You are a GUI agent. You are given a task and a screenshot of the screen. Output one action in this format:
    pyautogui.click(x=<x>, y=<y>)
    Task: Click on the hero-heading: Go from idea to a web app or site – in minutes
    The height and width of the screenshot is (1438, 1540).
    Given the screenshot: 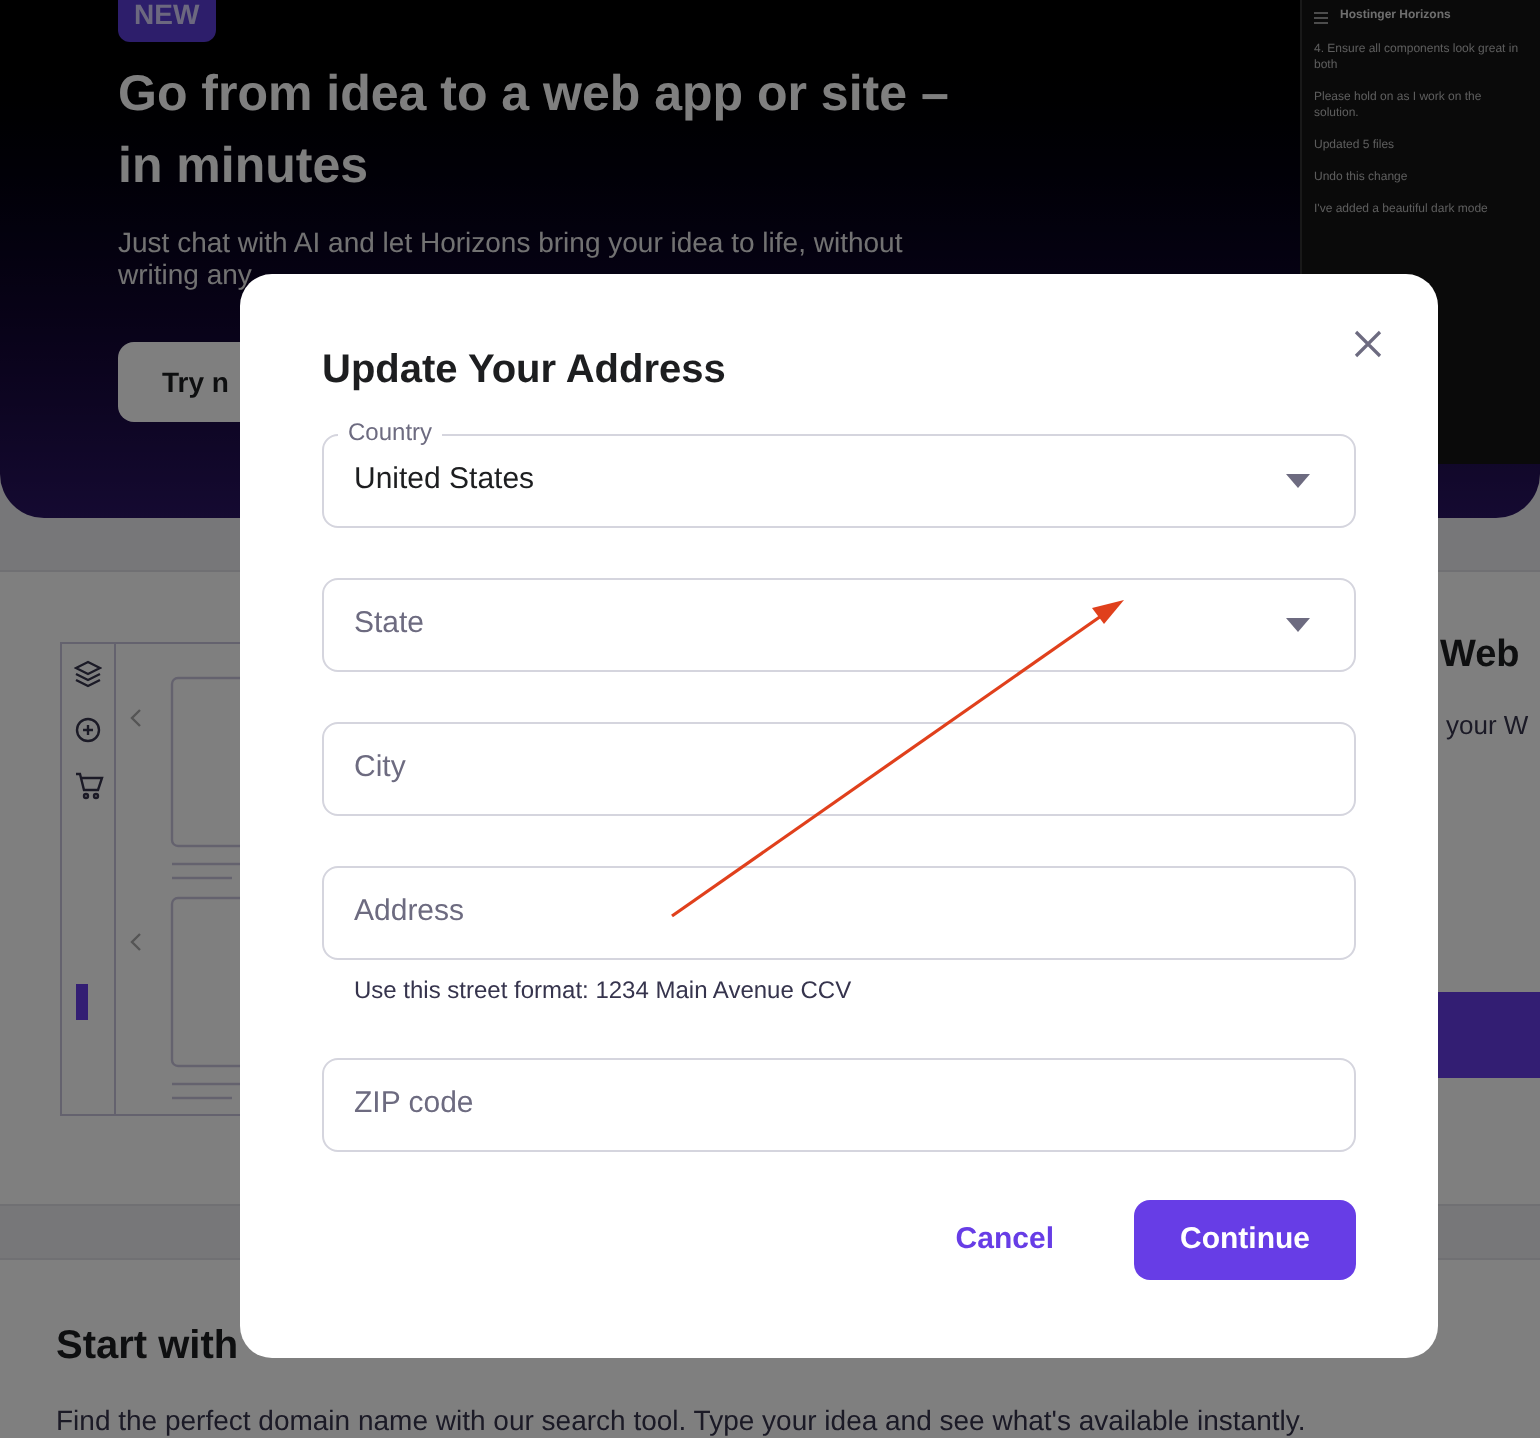 What is the action you would take?
    pyautogui.click(x=534, y=131)
    